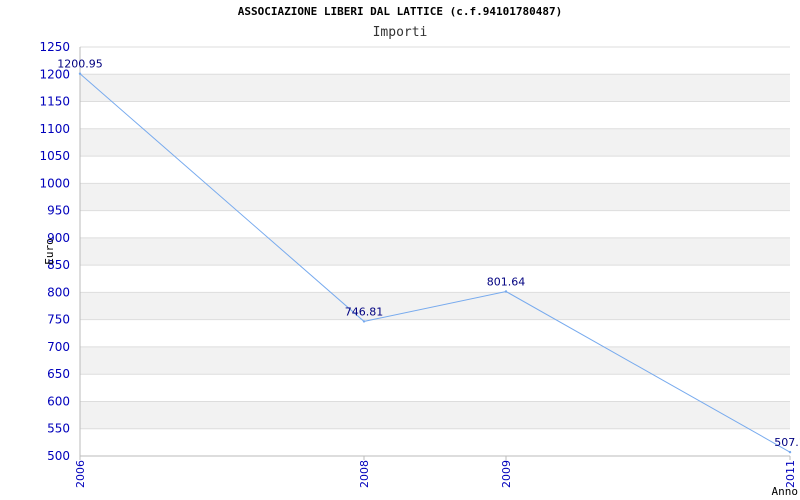  What do you see at coordinates (54, 47) in the screenshot?
I see `y-tick-label: 1250` at bounding box center [54, 47].